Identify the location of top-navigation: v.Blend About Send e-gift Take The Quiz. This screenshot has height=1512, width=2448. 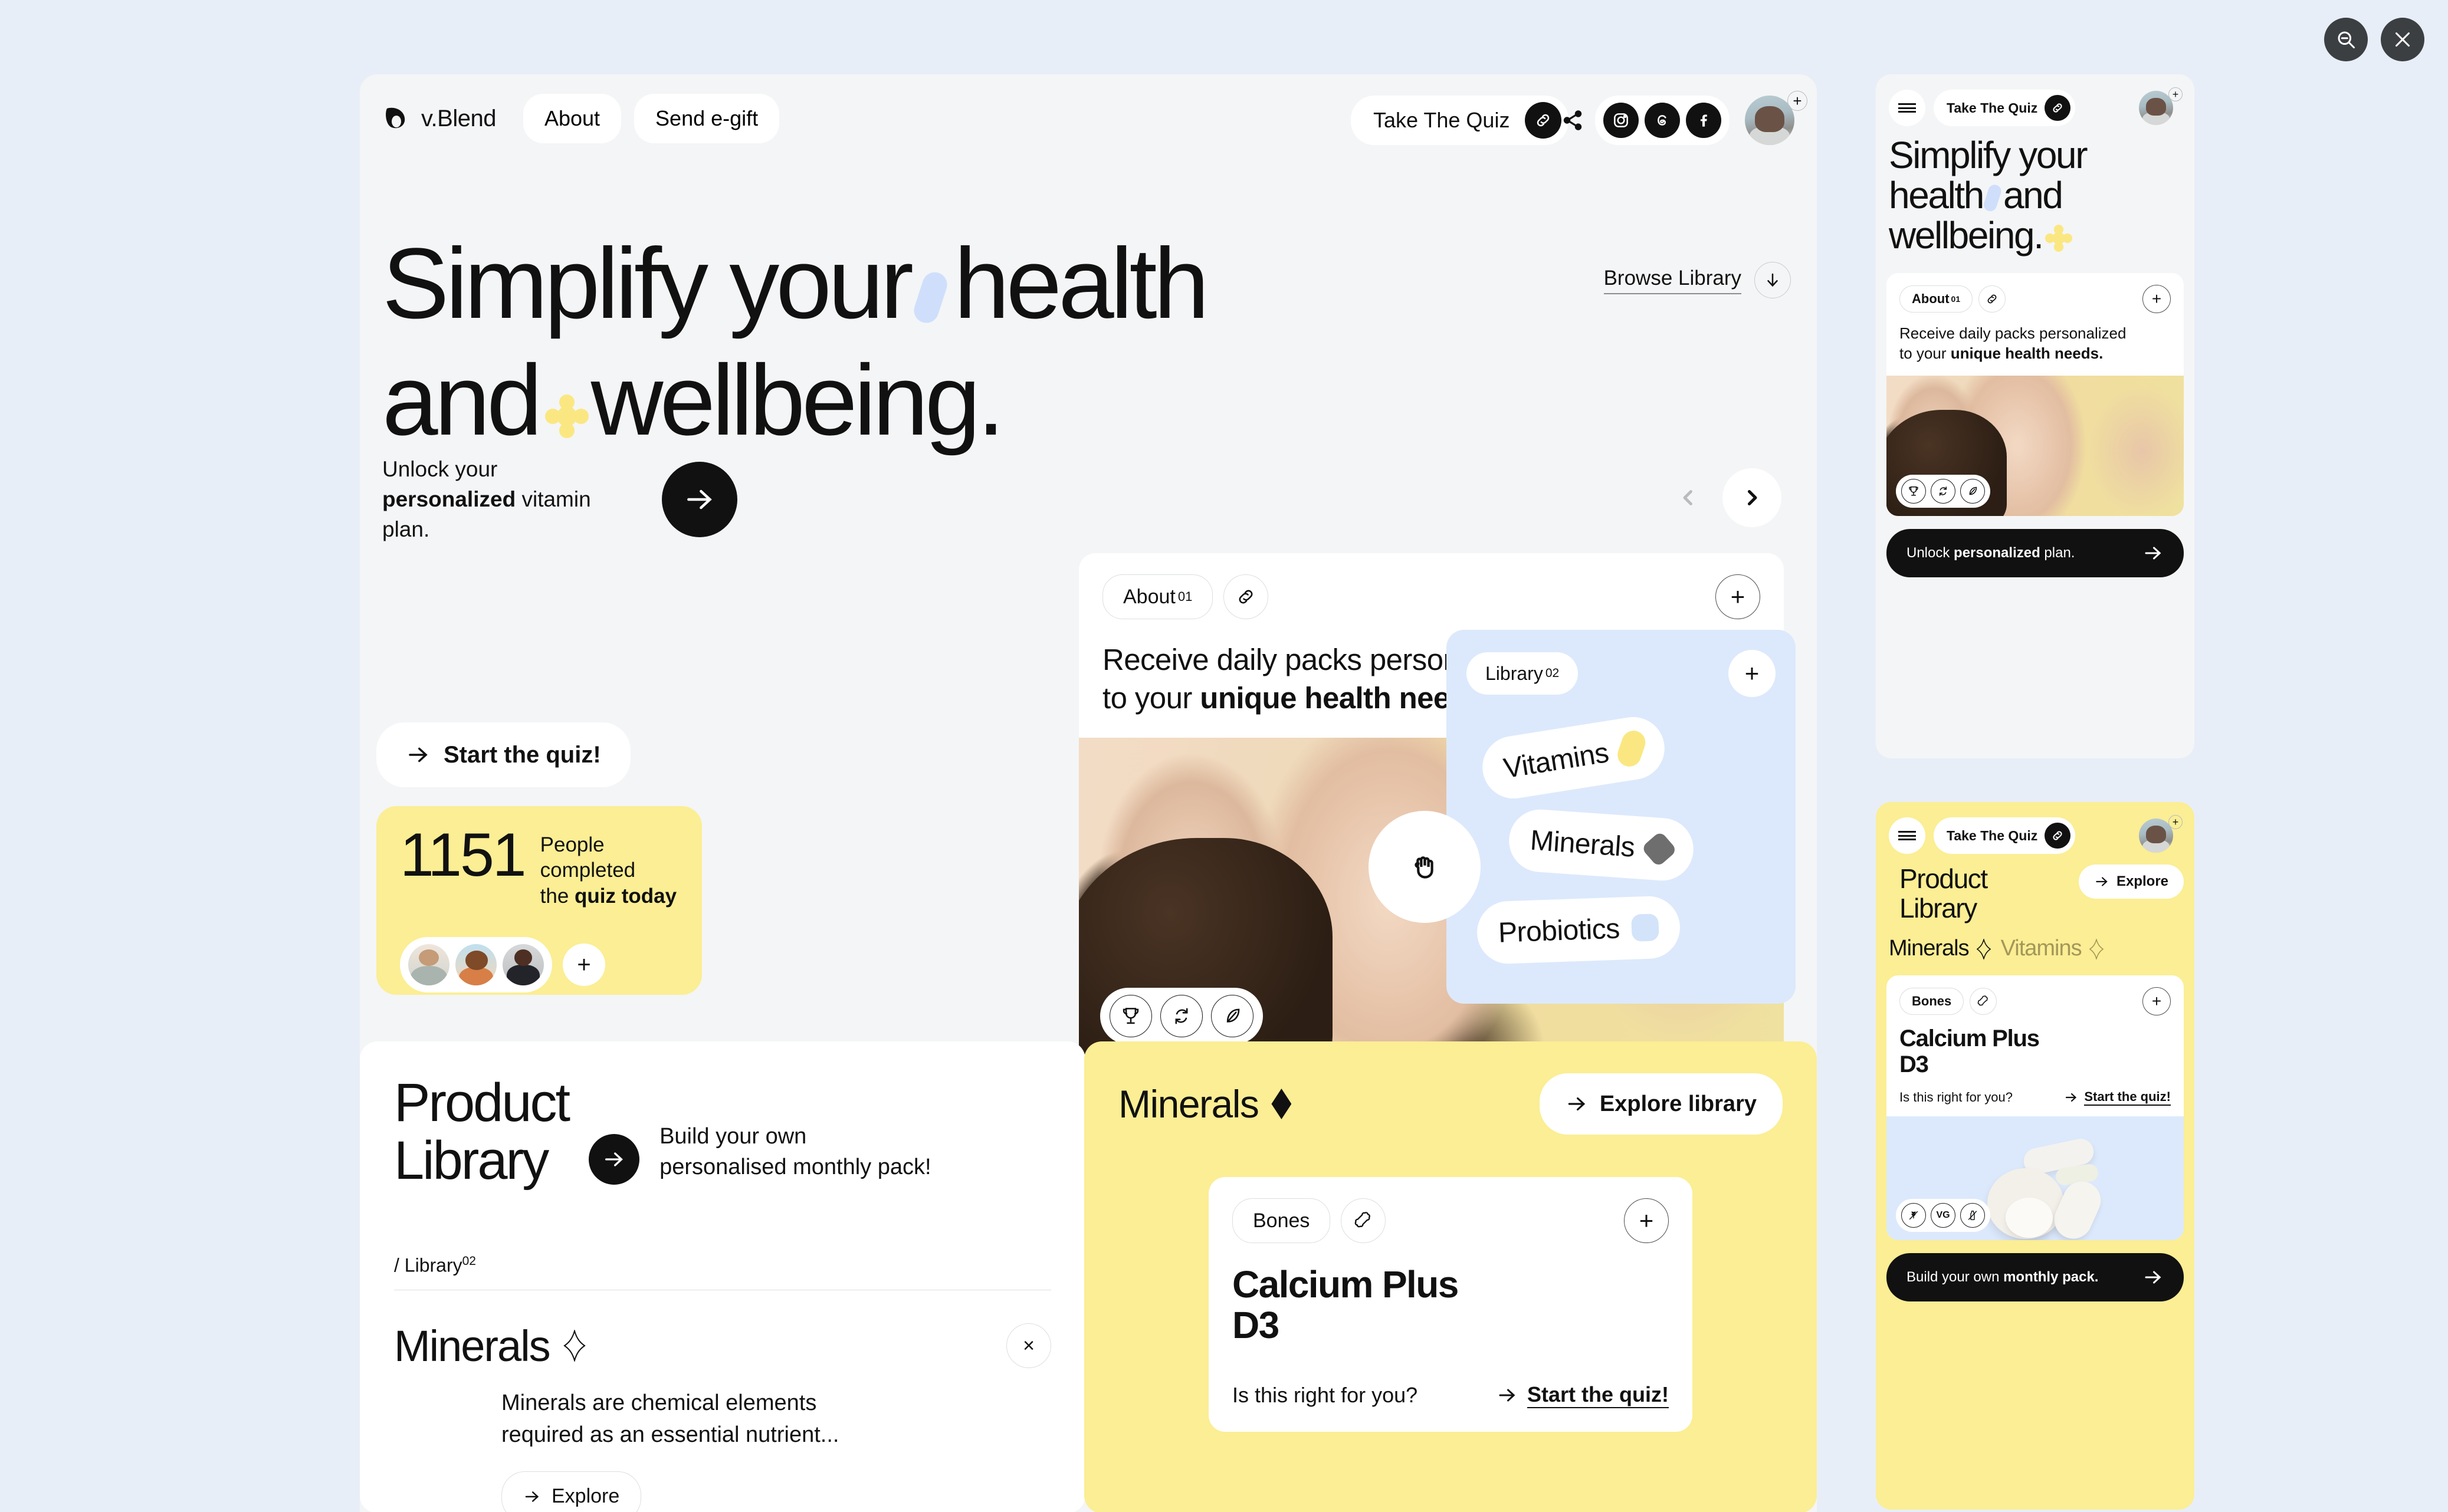
(1088, 119).